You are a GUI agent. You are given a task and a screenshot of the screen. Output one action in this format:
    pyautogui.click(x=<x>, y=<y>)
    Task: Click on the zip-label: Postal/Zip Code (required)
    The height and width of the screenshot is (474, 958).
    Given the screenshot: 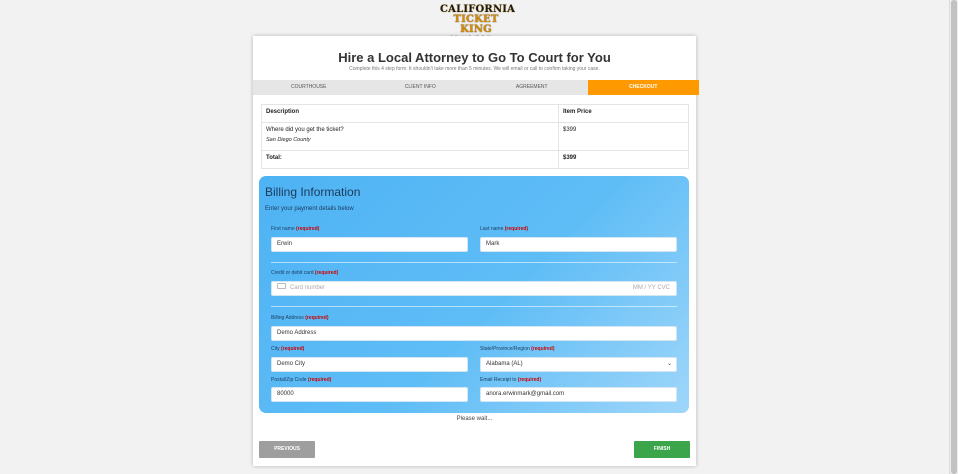 What is the action you would take?
    pyautogui.click(x=301, y=380)
    